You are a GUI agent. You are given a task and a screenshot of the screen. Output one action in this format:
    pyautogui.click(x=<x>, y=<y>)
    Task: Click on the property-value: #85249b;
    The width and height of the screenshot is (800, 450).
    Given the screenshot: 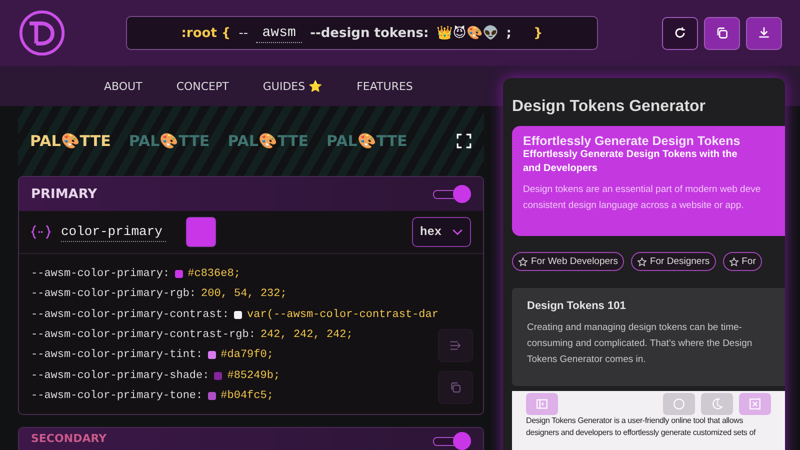 What is the action you would take?
    pyautogui.click(x=253, y=376)
    